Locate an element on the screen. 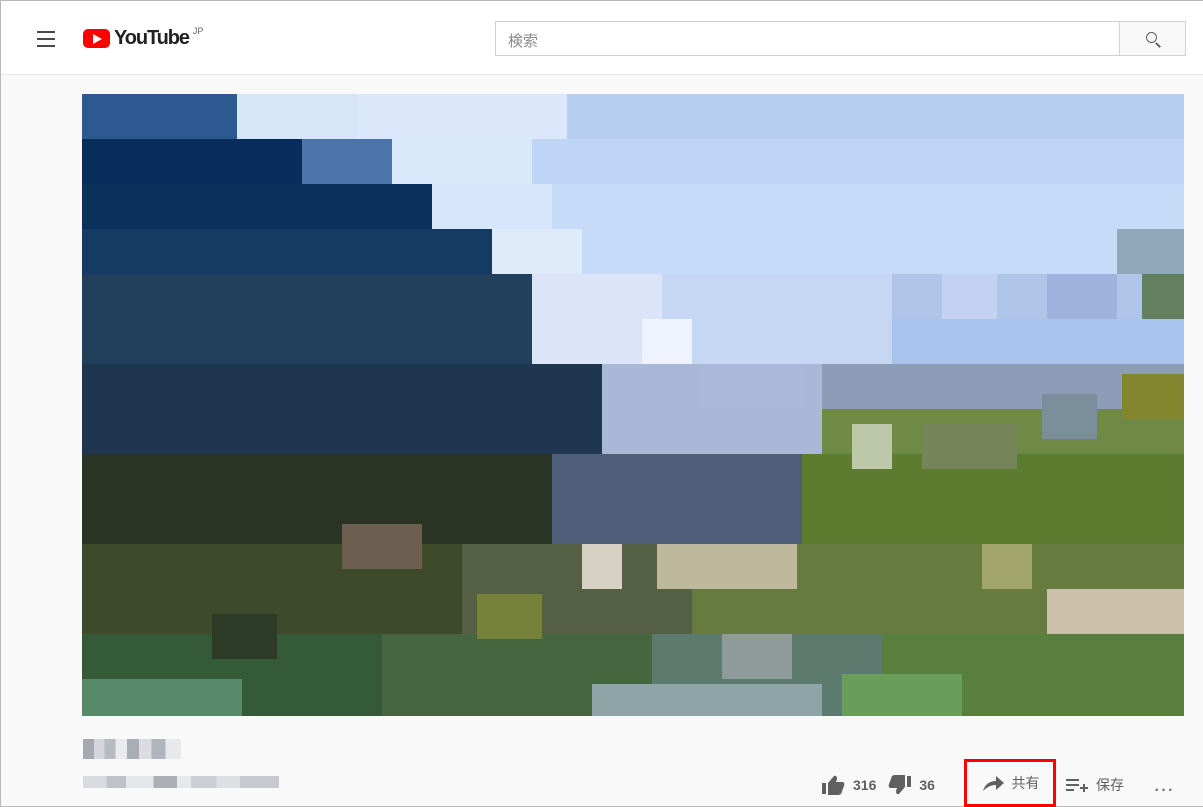 Image resolution: width=1203 pixels, height=807 pixels. thumbs-down-icon is located at coordinates (900, 785).